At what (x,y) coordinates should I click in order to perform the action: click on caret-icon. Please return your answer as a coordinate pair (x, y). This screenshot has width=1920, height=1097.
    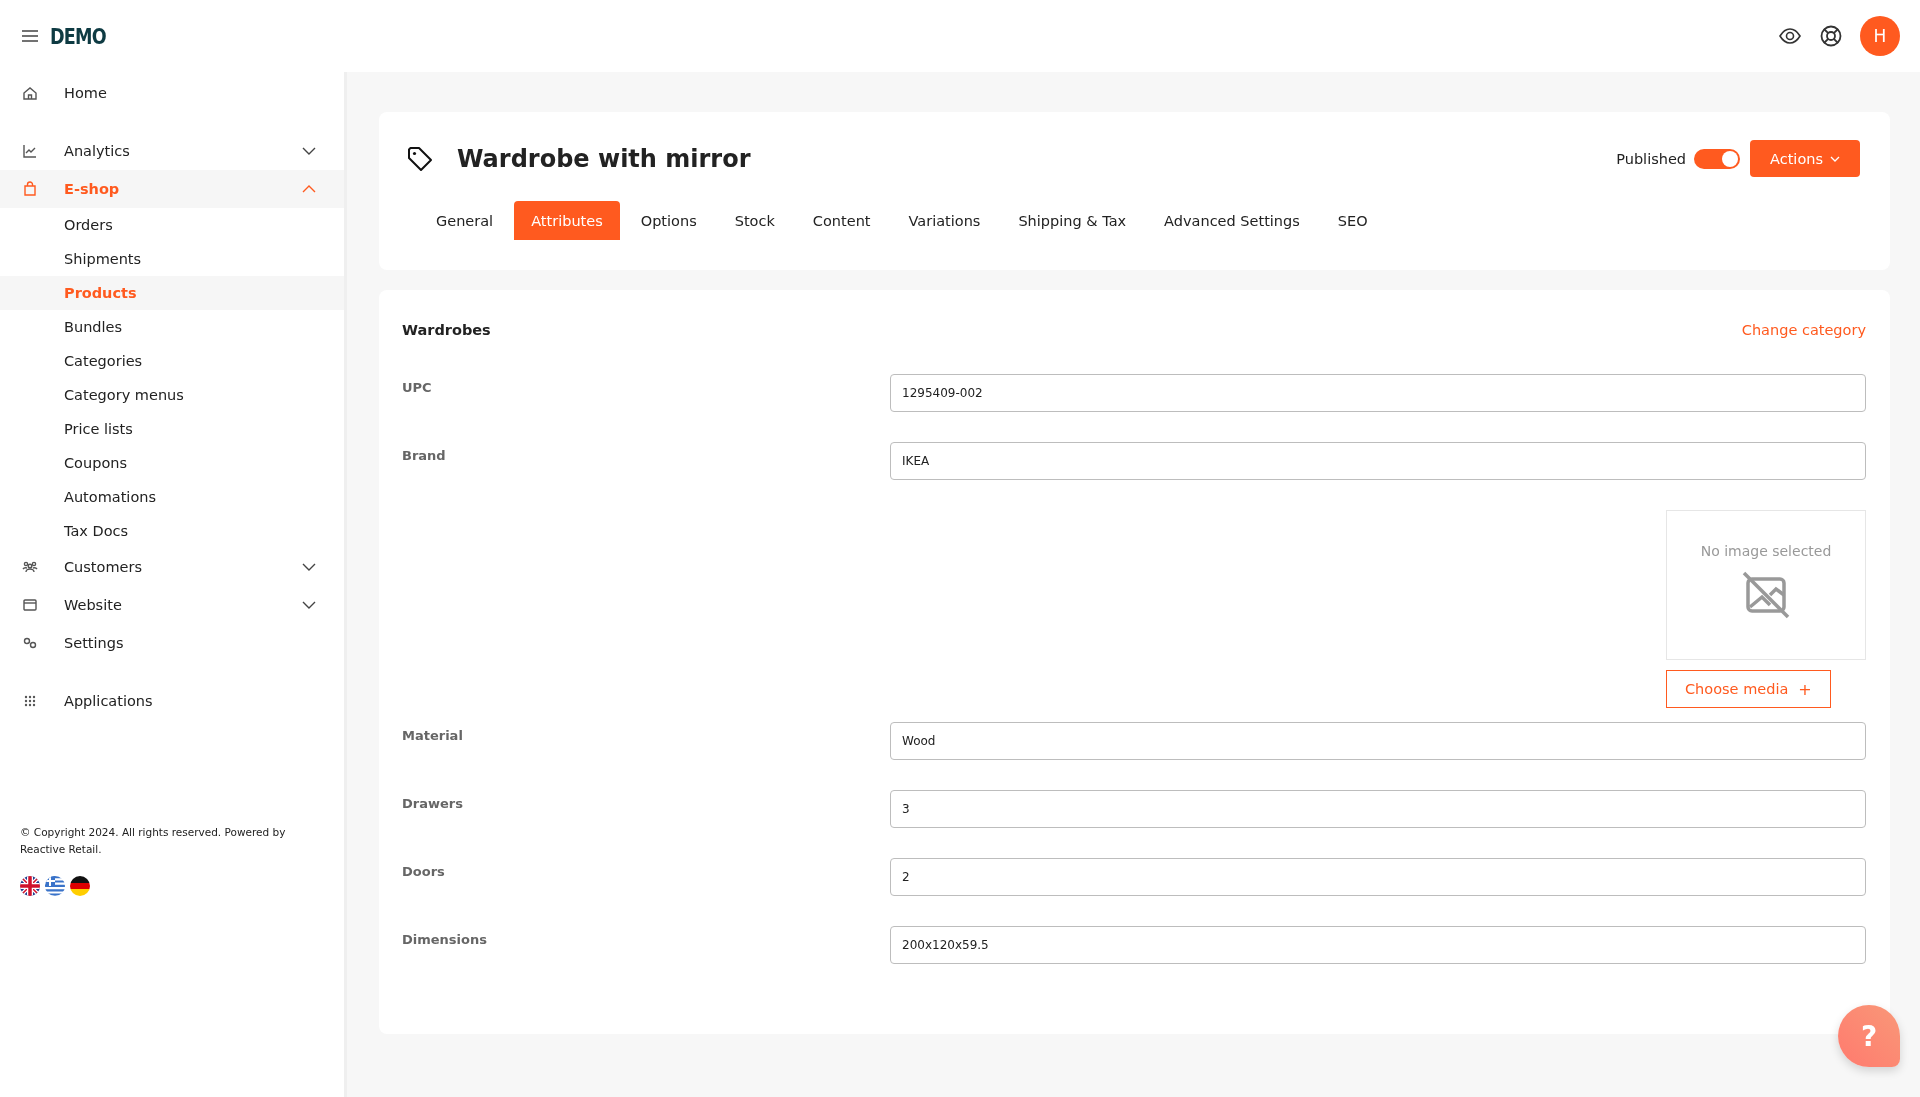
    Looking at the image, I should click on (1835, 158).